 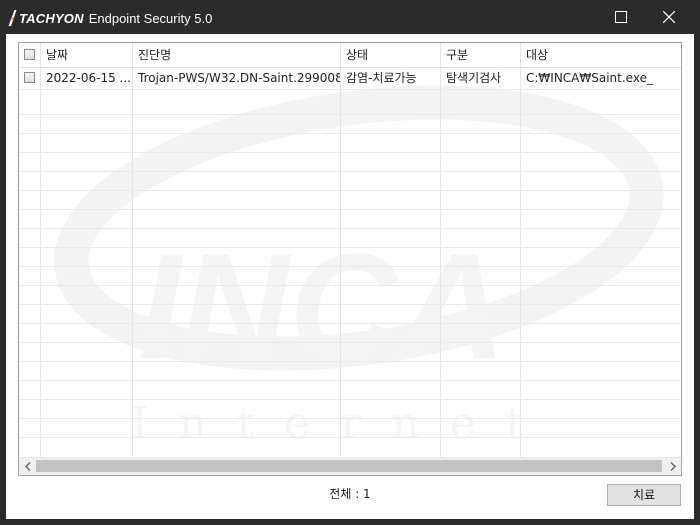 I want to click on tachyon-slash-icon, so click(x=12, y=18).